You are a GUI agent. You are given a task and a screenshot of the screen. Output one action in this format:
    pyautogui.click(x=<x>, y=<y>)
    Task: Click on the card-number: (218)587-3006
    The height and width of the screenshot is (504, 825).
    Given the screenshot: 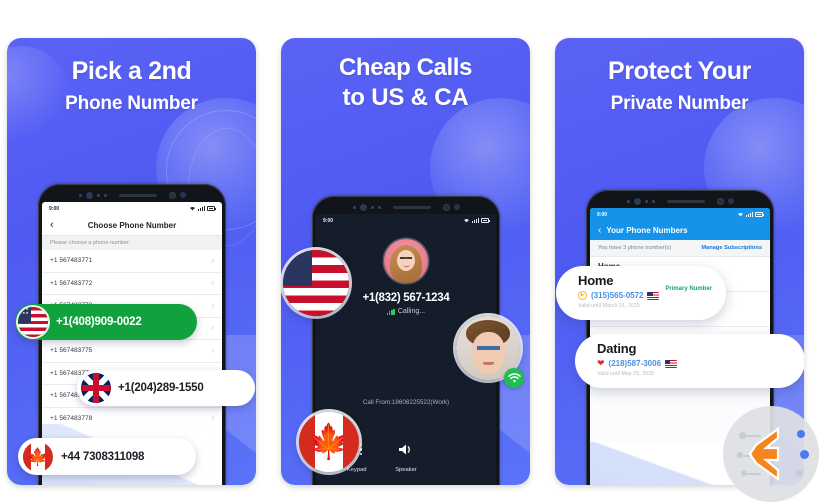 What is the action you would take?
    pyautogui.click(x=635, y=363)
    